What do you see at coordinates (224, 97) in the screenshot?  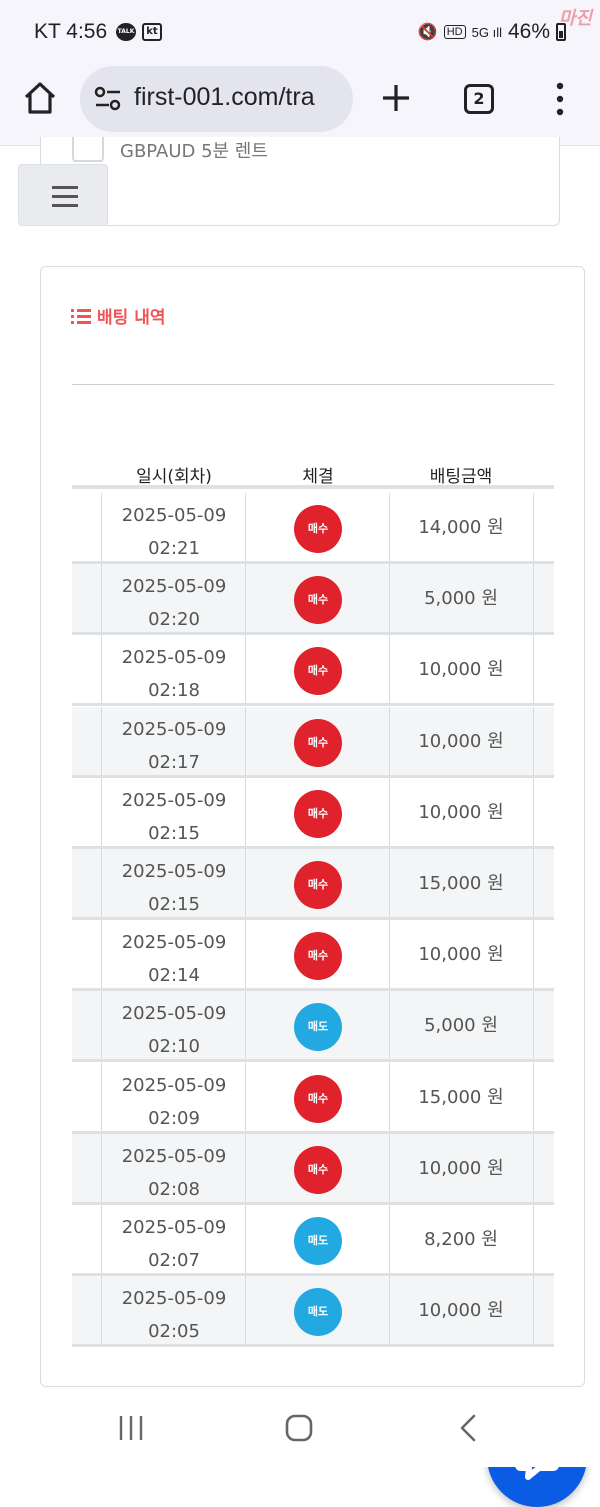 I see `url-text: first-001.com/tra` at bounding box center [224, 97].